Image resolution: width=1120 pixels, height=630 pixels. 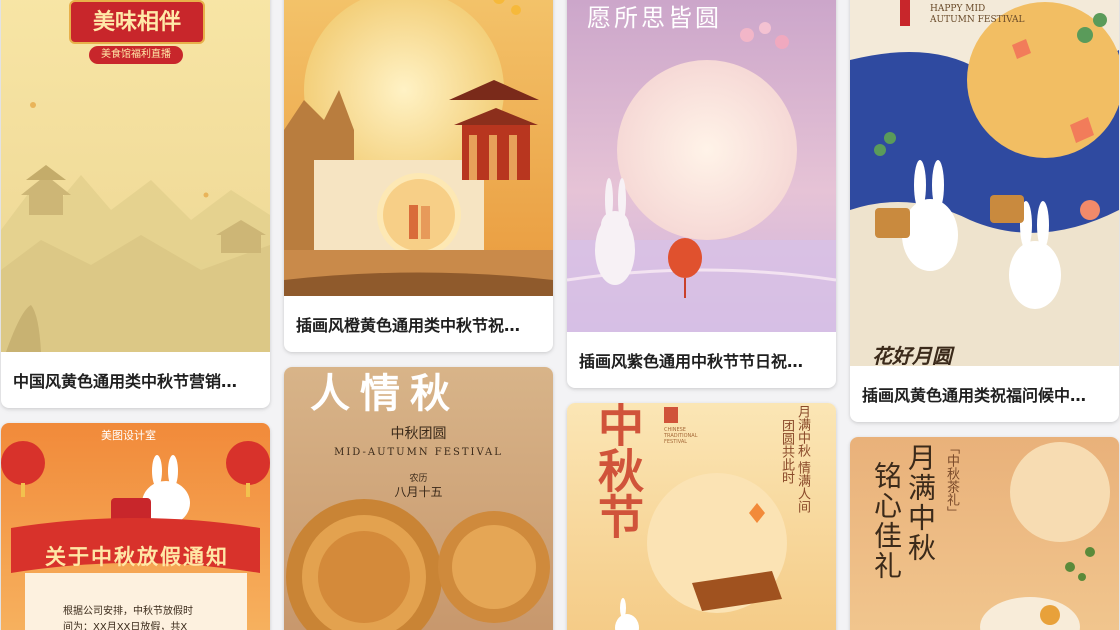 I want to click on promo-badge-title: 美味相伴, so click(x=136, y=22).